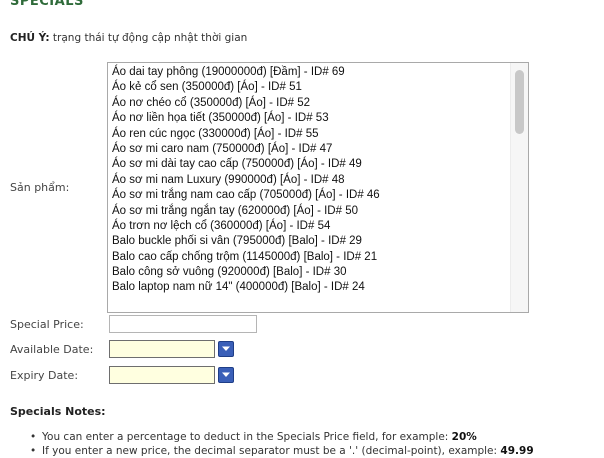  I want to click on available-date-label: Available Date:, so click(52, 349).